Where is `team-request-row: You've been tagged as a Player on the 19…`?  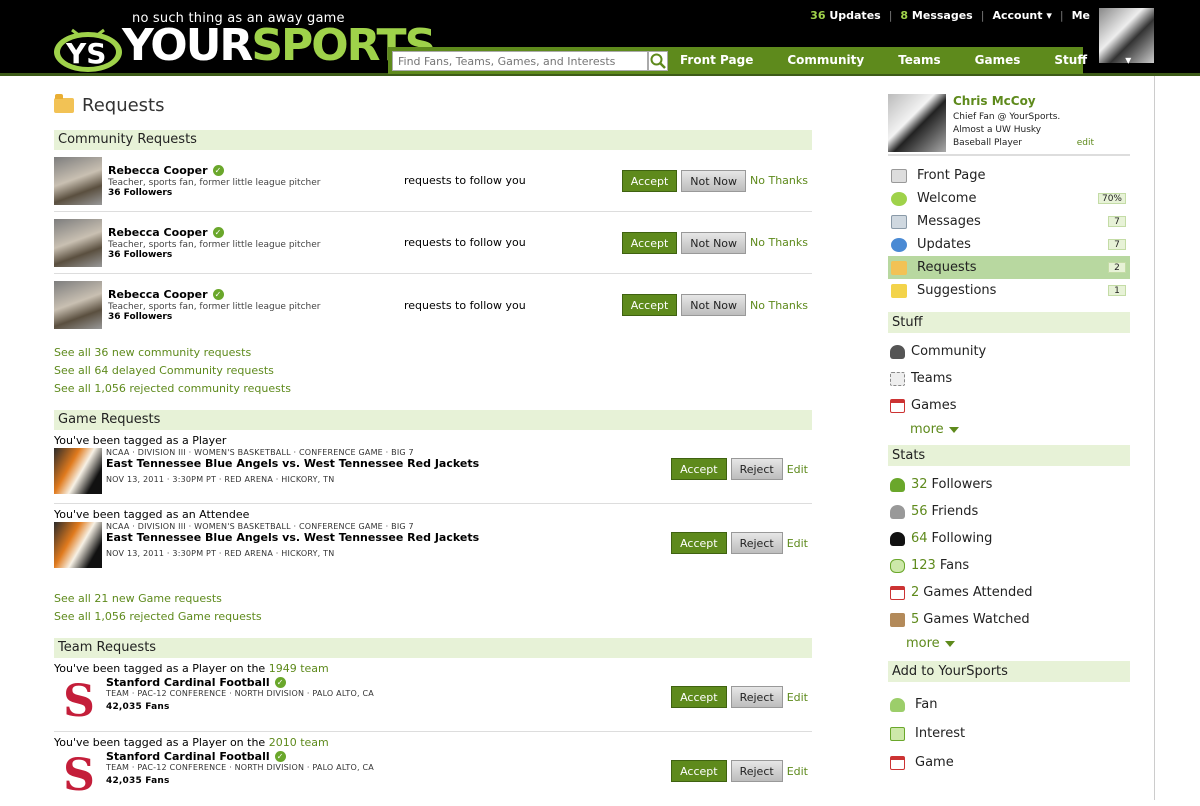
team-request-row: You've been tagged as a Player on the 19… is located at coordinates (433, 695).